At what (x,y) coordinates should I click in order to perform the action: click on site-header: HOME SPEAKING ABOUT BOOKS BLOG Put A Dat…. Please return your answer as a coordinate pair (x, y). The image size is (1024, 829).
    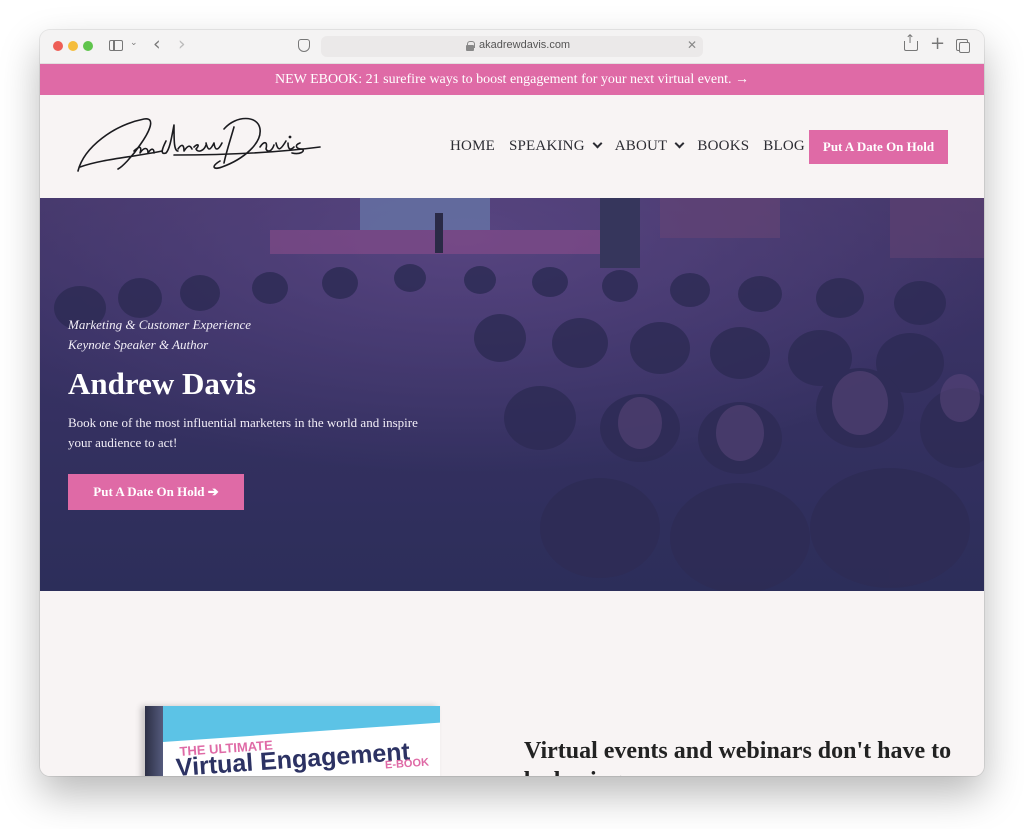
    Looking at the image, I should click on (512, 146).